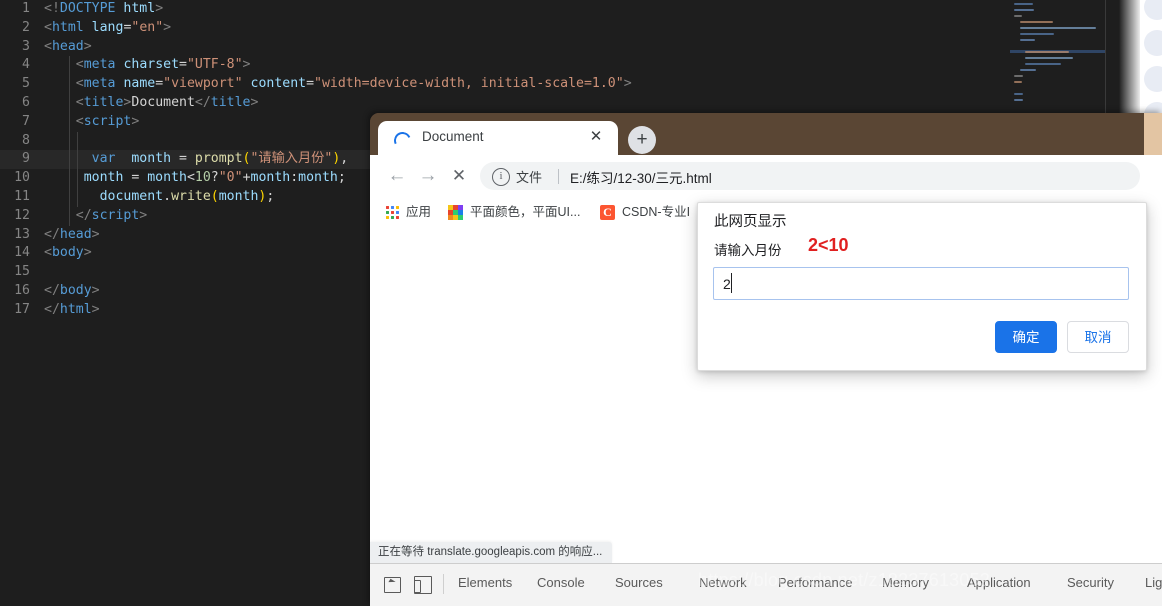 The image size is (1162, 606). I want to click on devtools-tab-console: Console, so click(561, 582).